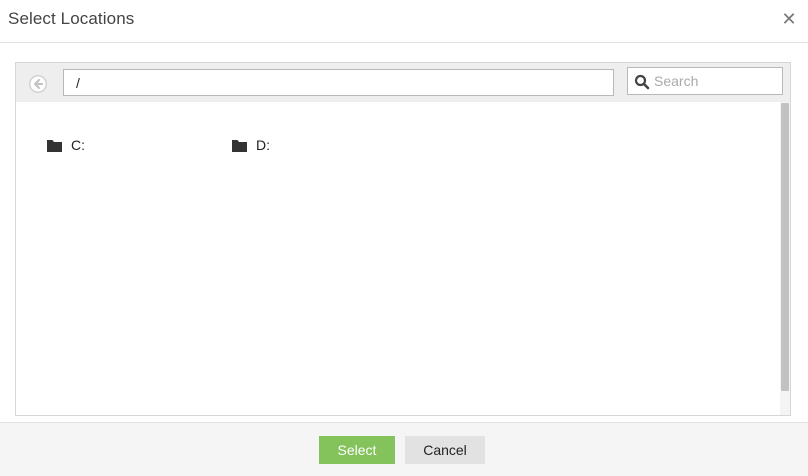 Image resolution: width=808 pixels, height=476 pixels. I want to click on dialog-title: Select Locations, so click(71, 18).